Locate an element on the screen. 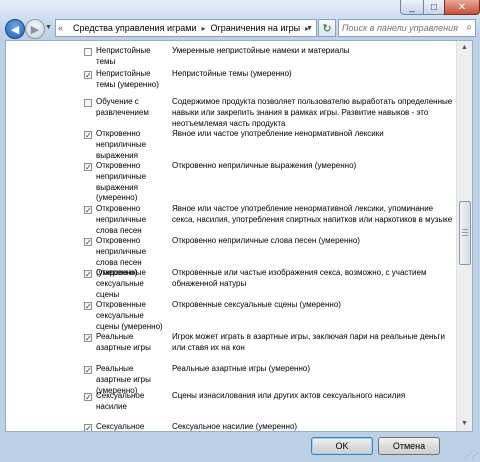 Image resolution: width=480 pixels, height=462 pixels. descriptor-name: Сексуальное насилие (умеренно) is located at coordinates (120, 426).